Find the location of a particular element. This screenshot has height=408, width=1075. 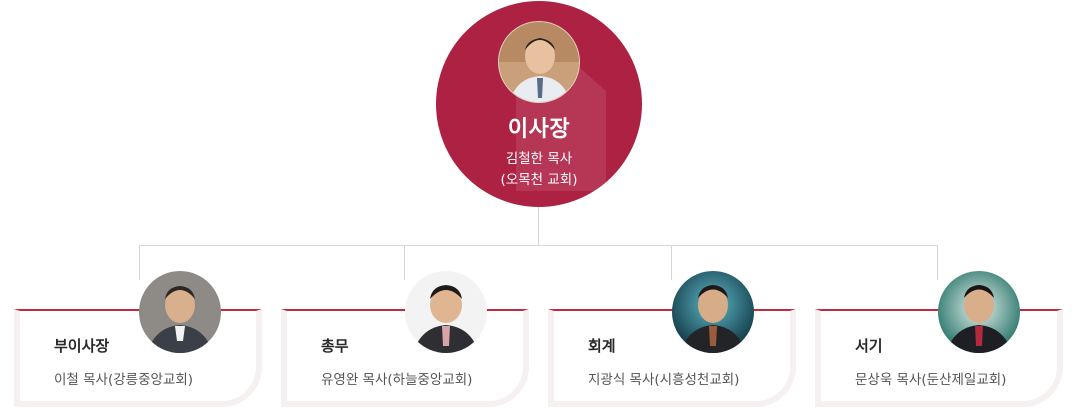

member-card-vice-chairman: 부이사장 이철 목사(강릉중앙교회) is located at coordinates (138, 358).